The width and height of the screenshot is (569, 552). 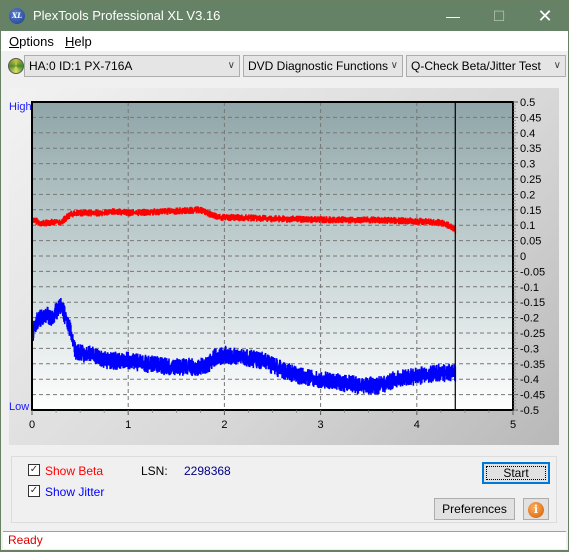 I want to click on y-tick-label: 0.1, so click(x=527, y=226).